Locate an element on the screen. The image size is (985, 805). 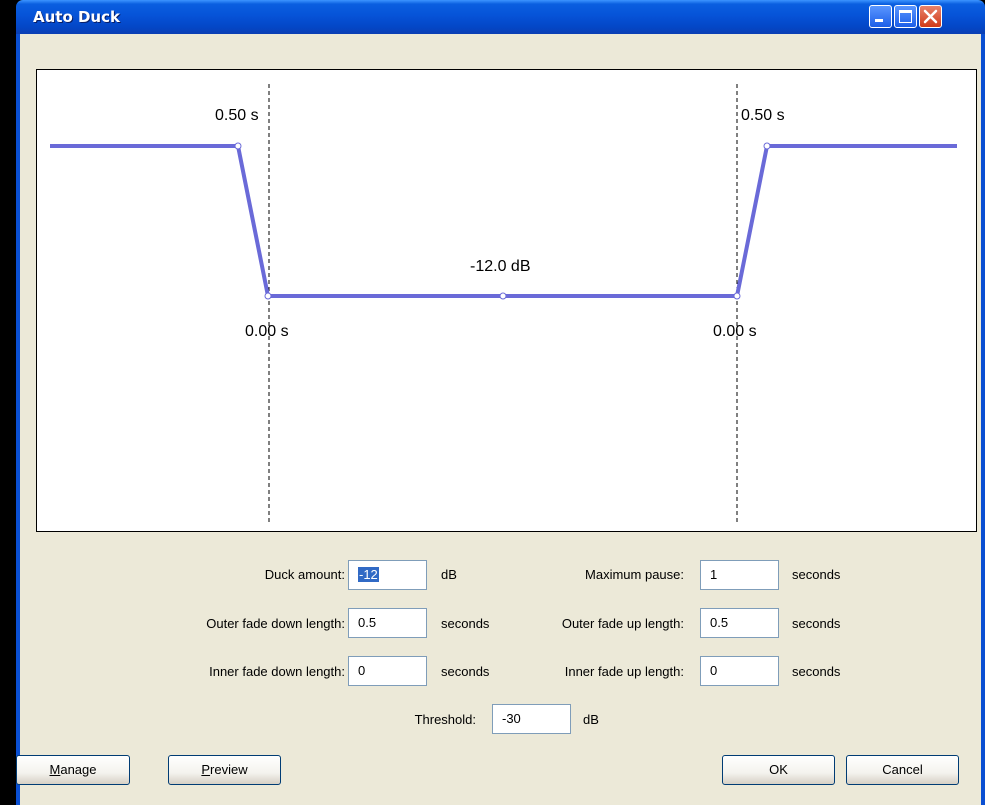
maximum-pause-unit: seconds is located at coordinates (816, 574).